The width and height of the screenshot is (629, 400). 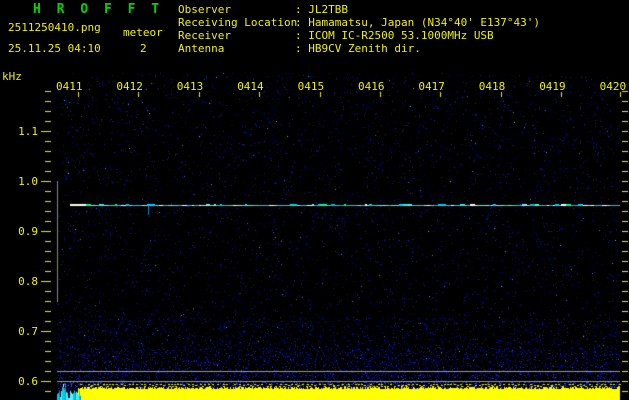 What do you see at coordinates (28, 231) in the screenshot?
I see `freq-tick-label: 0.9` at bounding box center [28, 231].